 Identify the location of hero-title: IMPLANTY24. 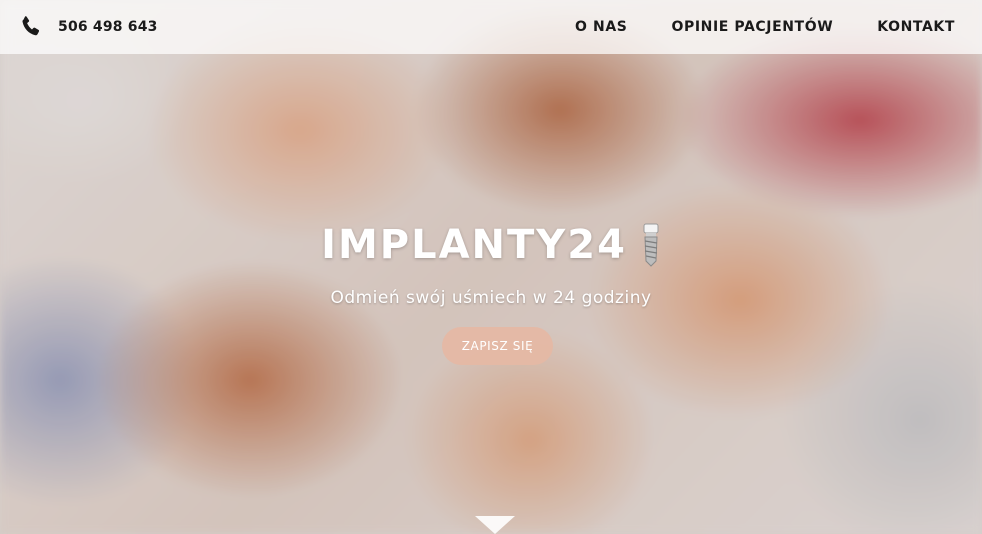
(474, 245).